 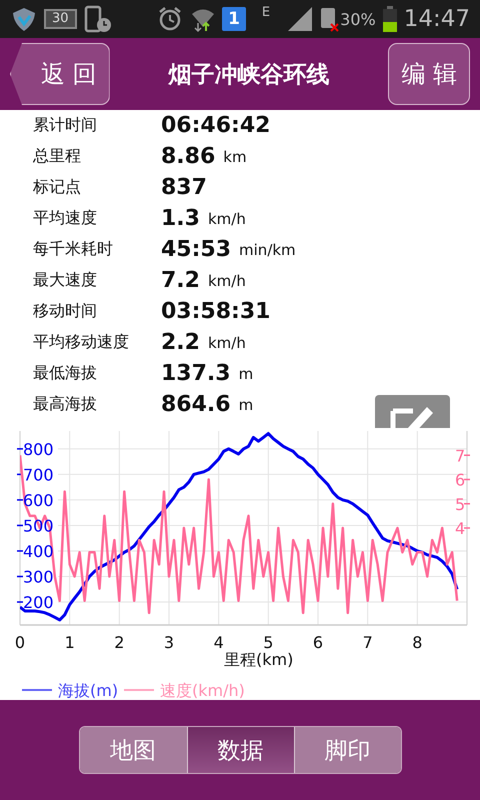 I want to click on edit-button: 编 辑, so click(x=429, y=74).